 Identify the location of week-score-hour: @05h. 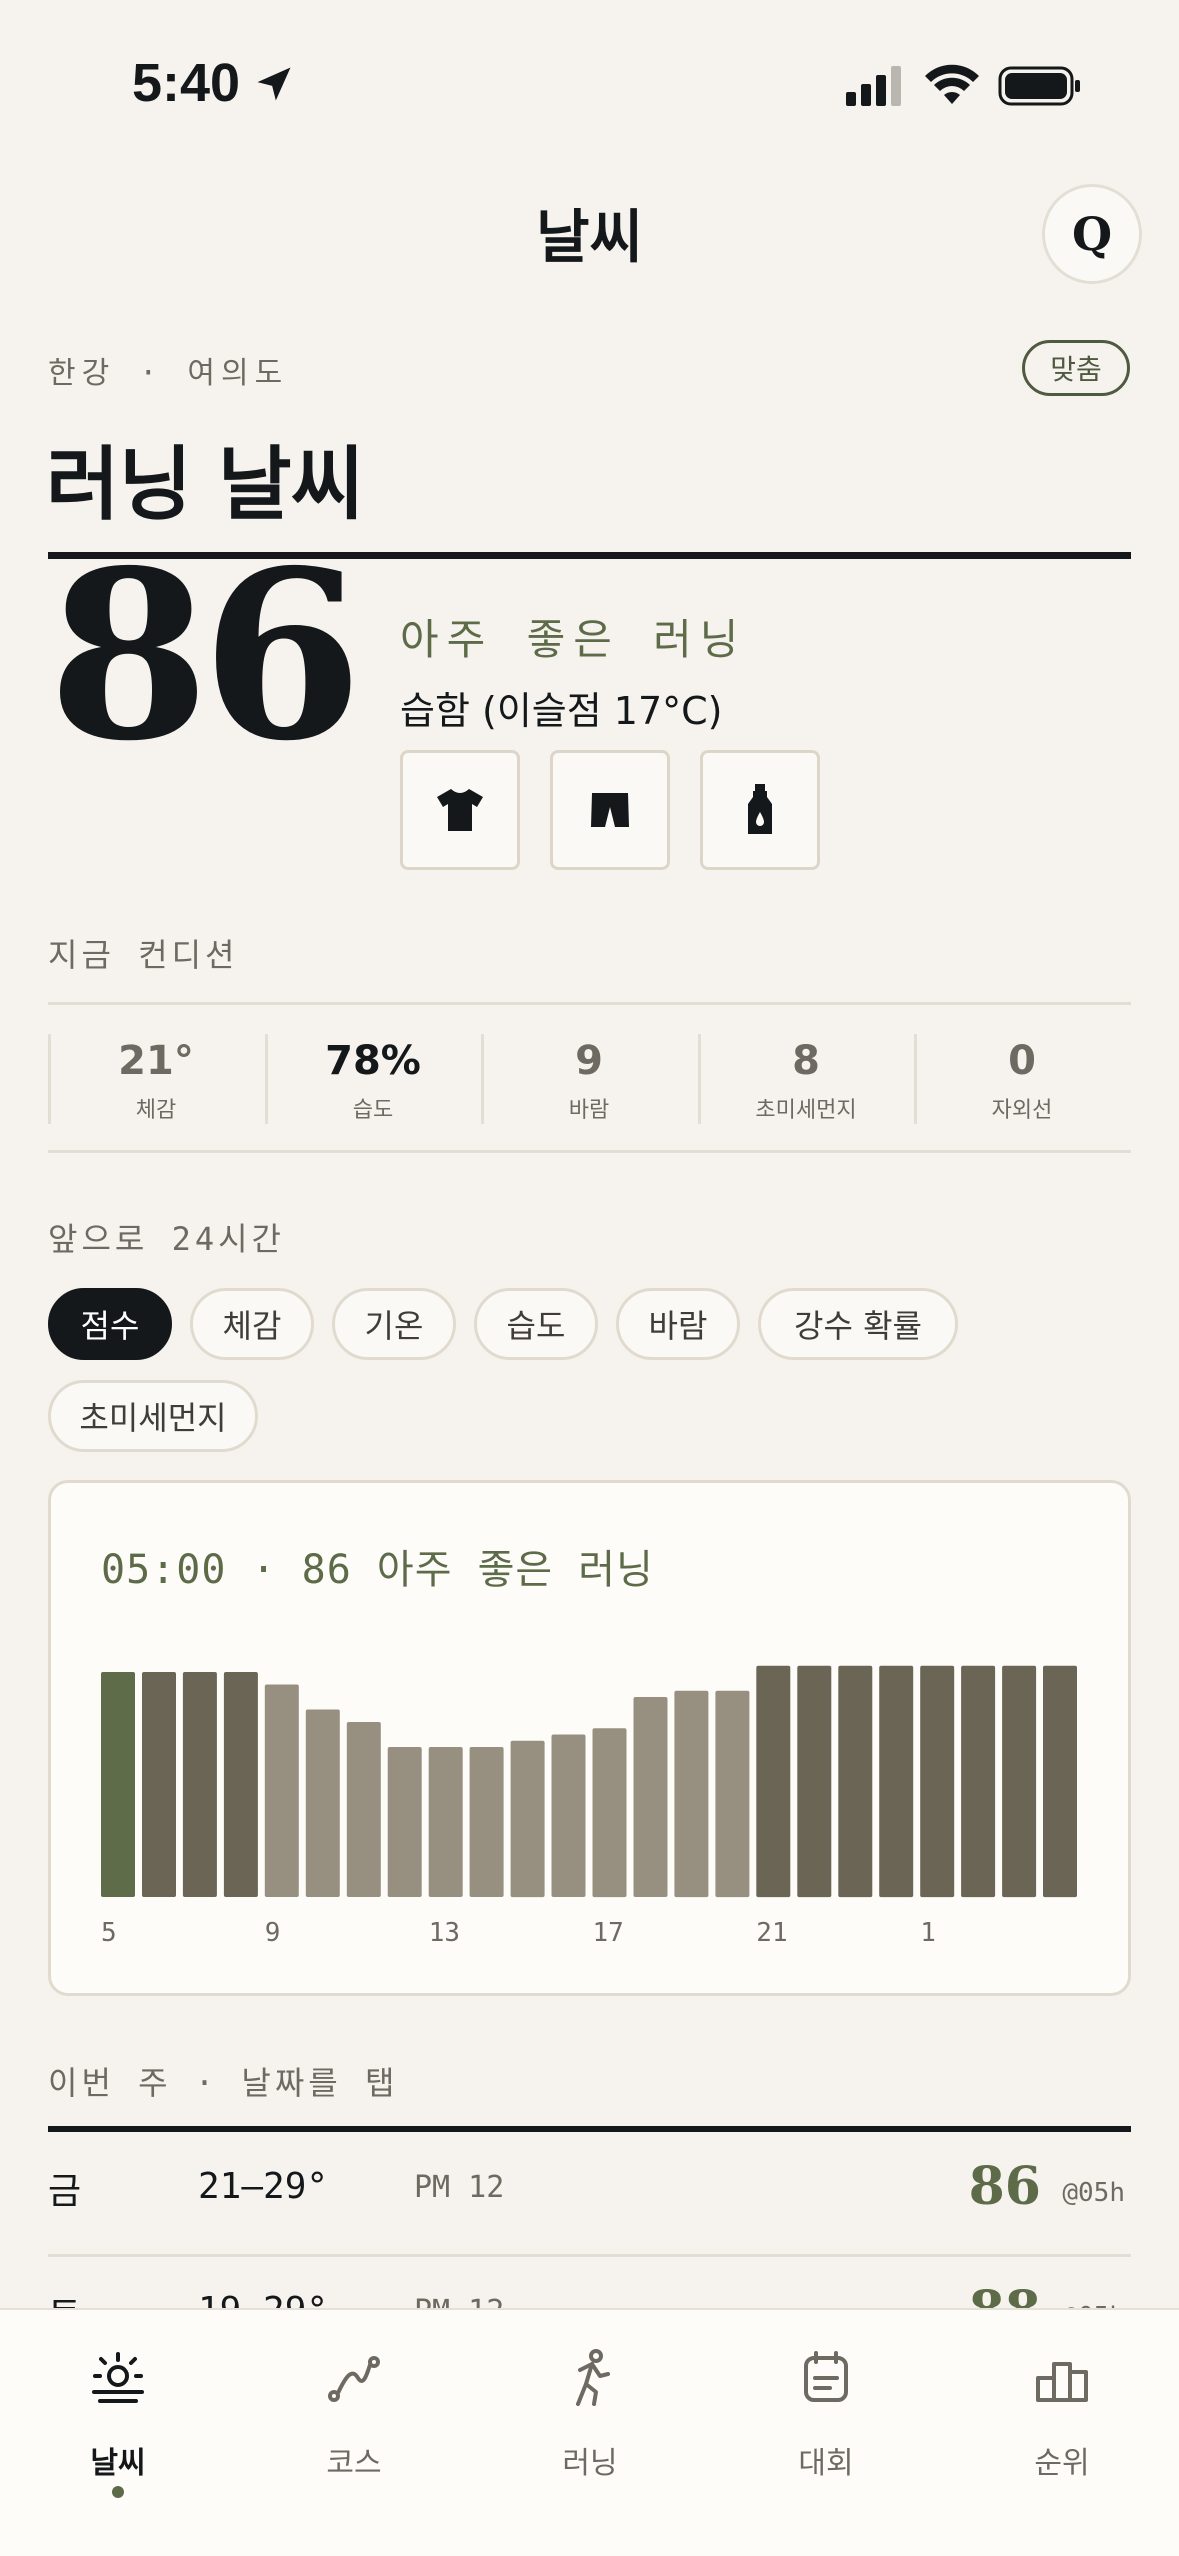
(1093, 2193).